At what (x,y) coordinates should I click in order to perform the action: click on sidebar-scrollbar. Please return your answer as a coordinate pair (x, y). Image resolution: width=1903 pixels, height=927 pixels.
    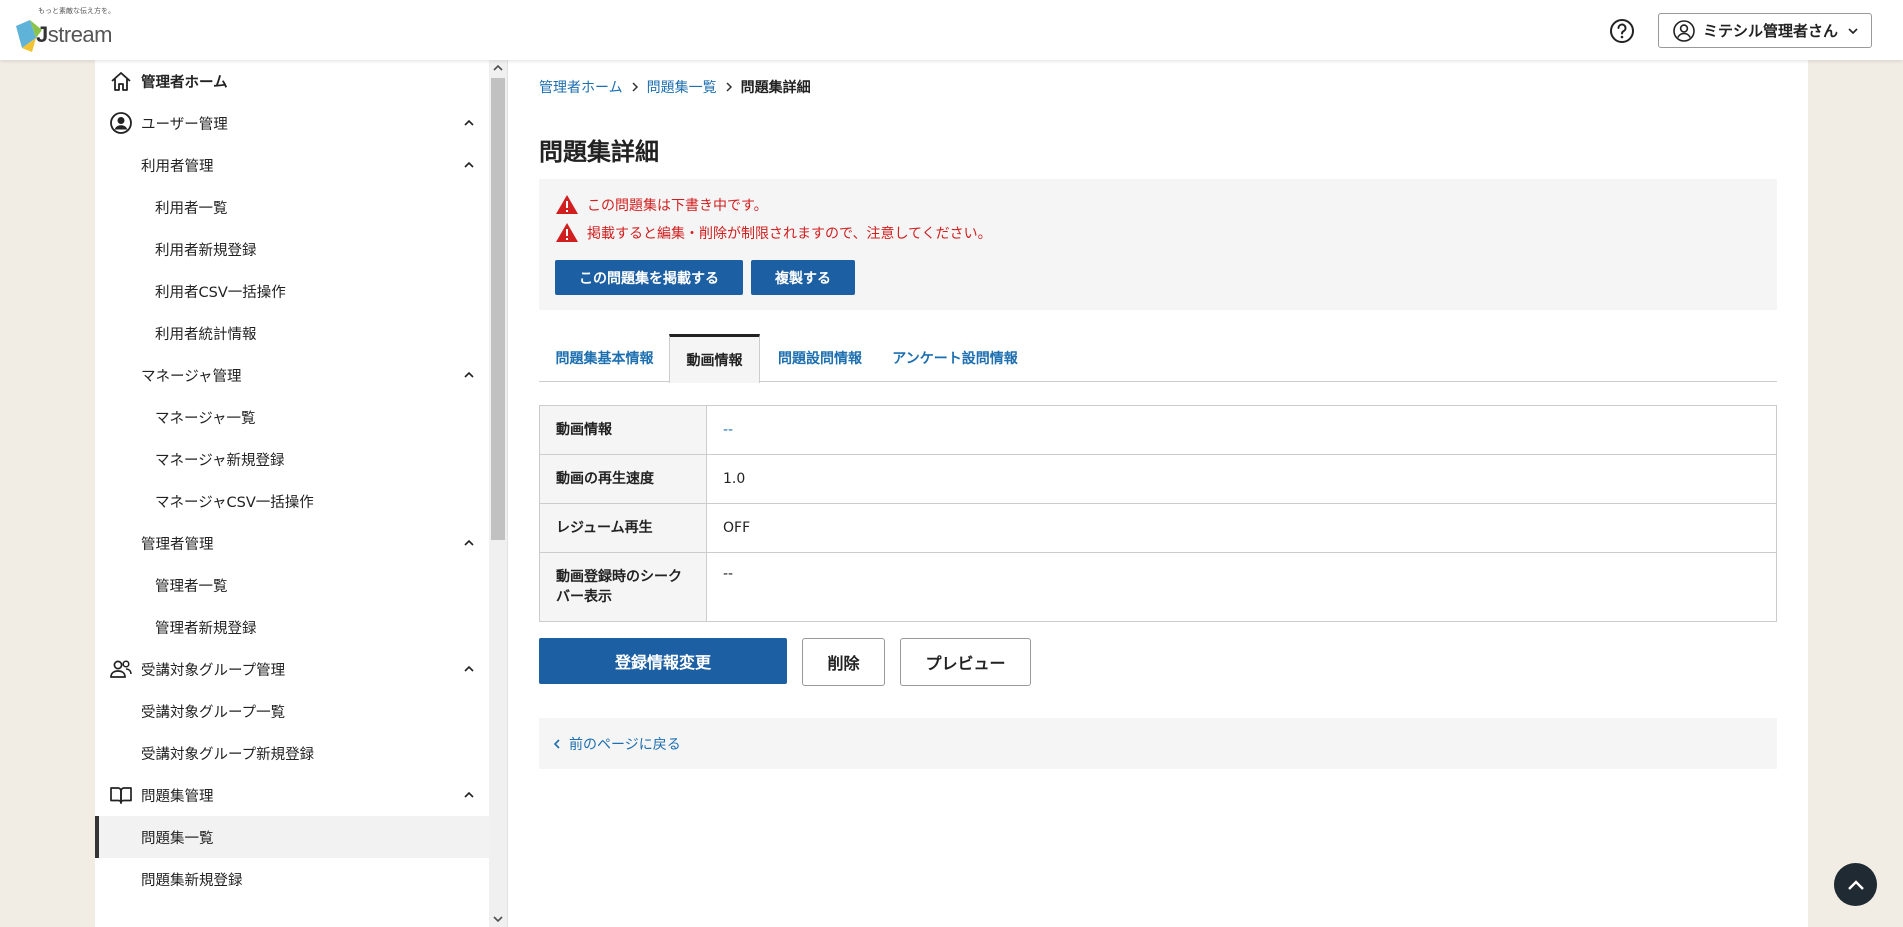
    Looking at the image, I should click on (498, 493).